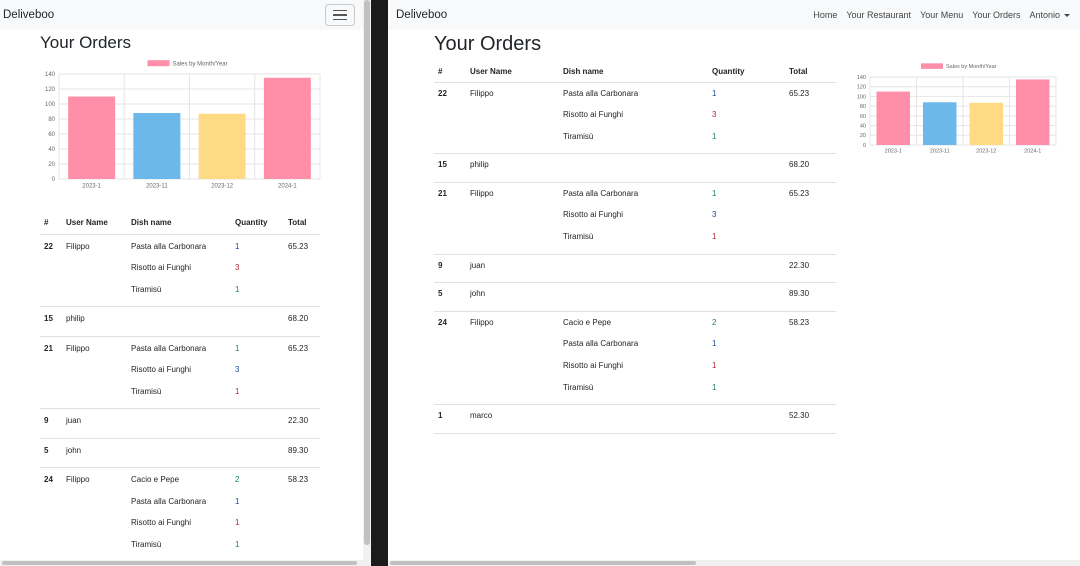  I want to click on nav-home: Home, so click(825, 15).